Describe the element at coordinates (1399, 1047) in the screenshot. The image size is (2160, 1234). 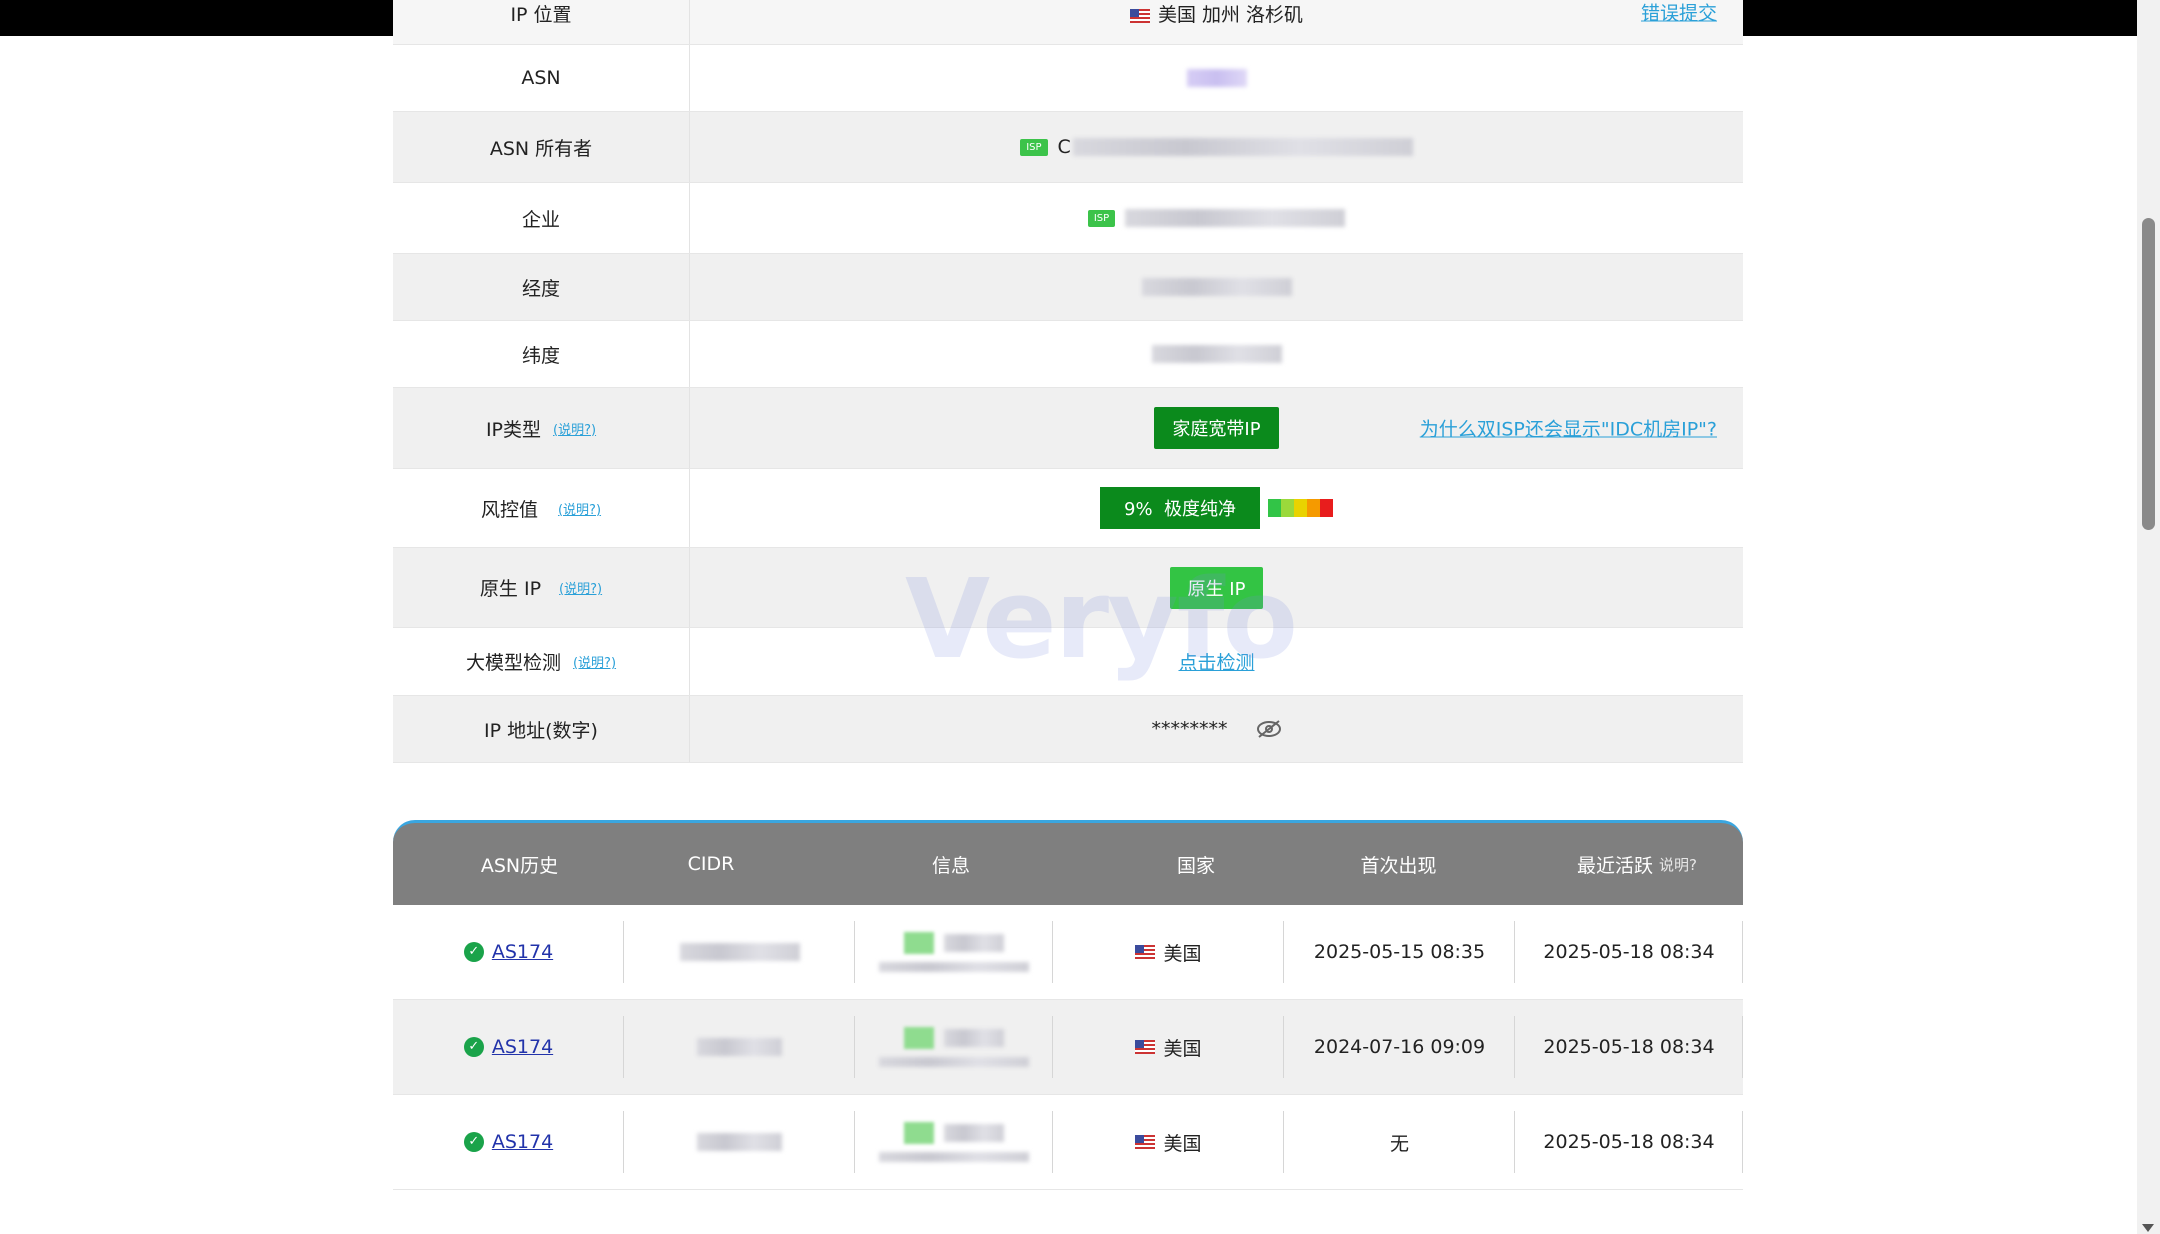
I see `cell-first-seen: 2024-07-16 09:09` at that location.